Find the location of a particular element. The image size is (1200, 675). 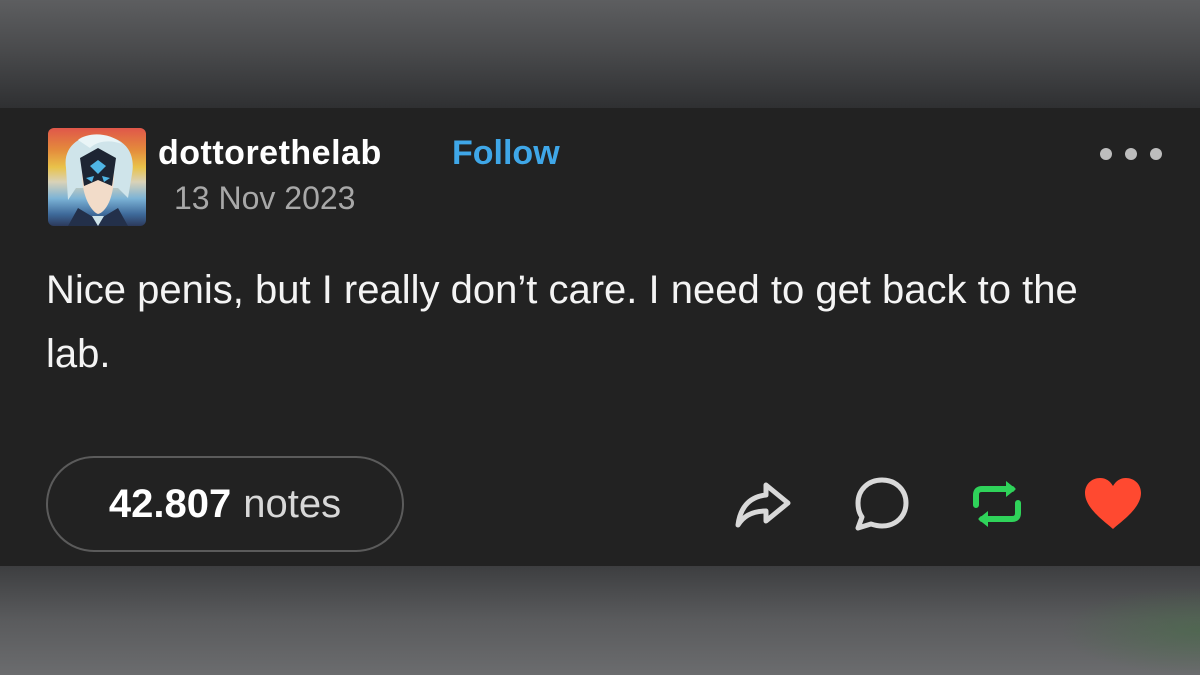

notes-label: notes is located at coordinates (292, 503).